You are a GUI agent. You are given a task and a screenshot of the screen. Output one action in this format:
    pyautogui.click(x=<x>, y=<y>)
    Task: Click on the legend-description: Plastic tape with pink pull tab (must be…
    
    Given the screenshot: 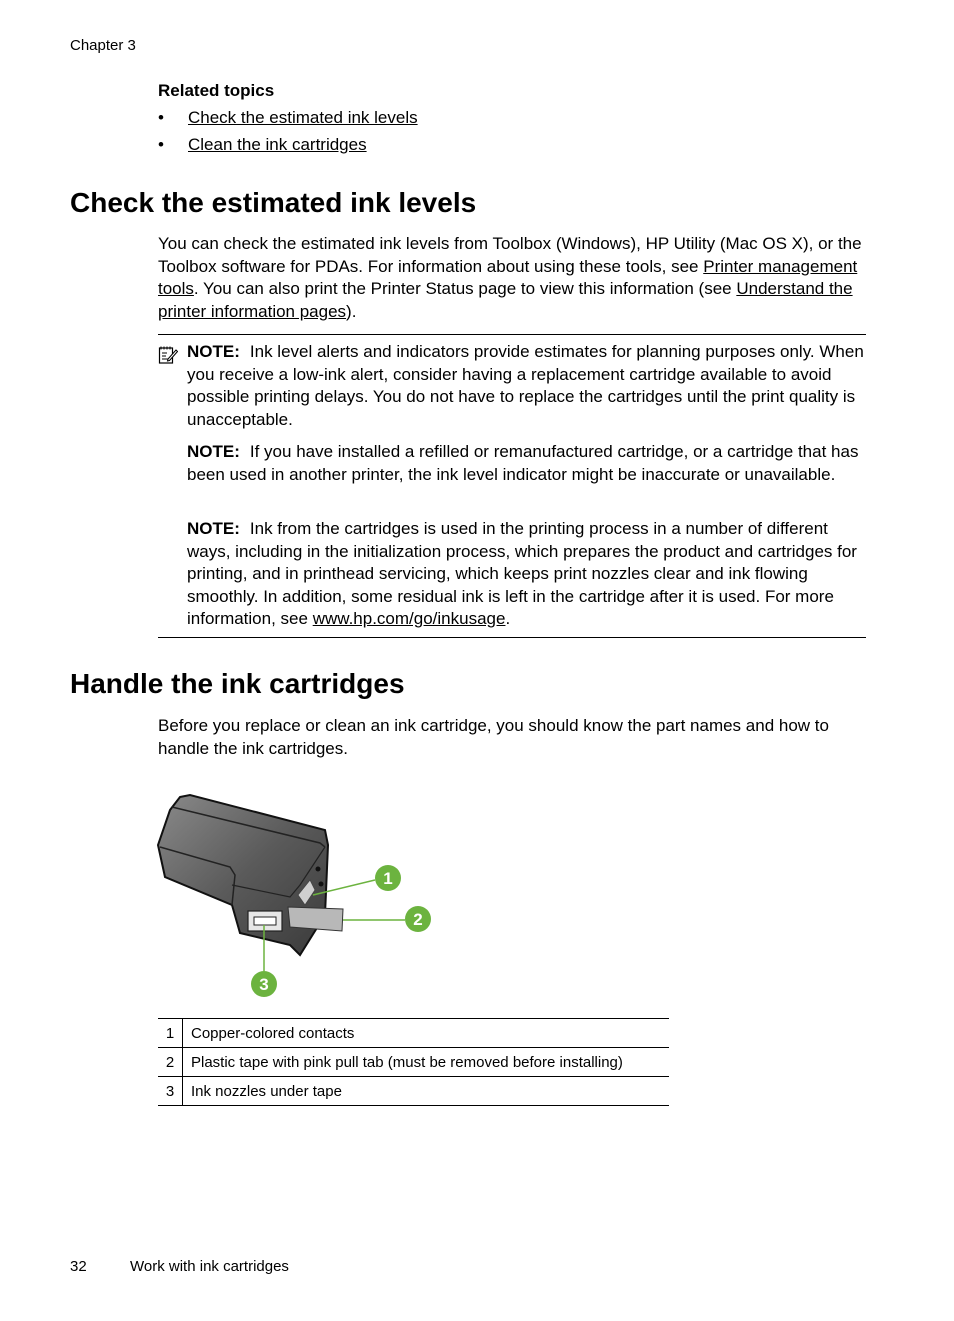 What is the action you would take?
    pyautogui.click(x=425, y=1062)
    